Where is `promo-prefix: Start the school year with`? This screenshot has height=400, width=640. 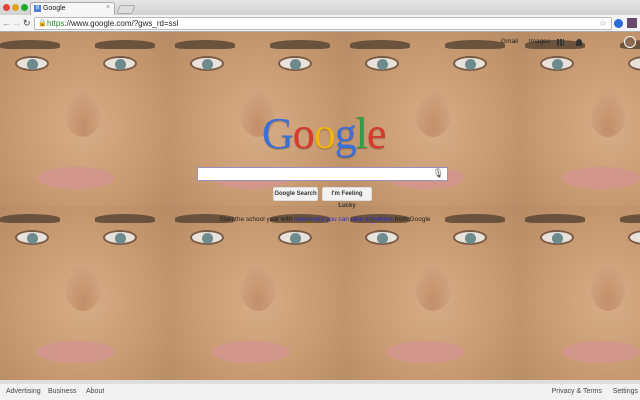
promo-prefix: Start the school year with is located at coordinates (257, 219).